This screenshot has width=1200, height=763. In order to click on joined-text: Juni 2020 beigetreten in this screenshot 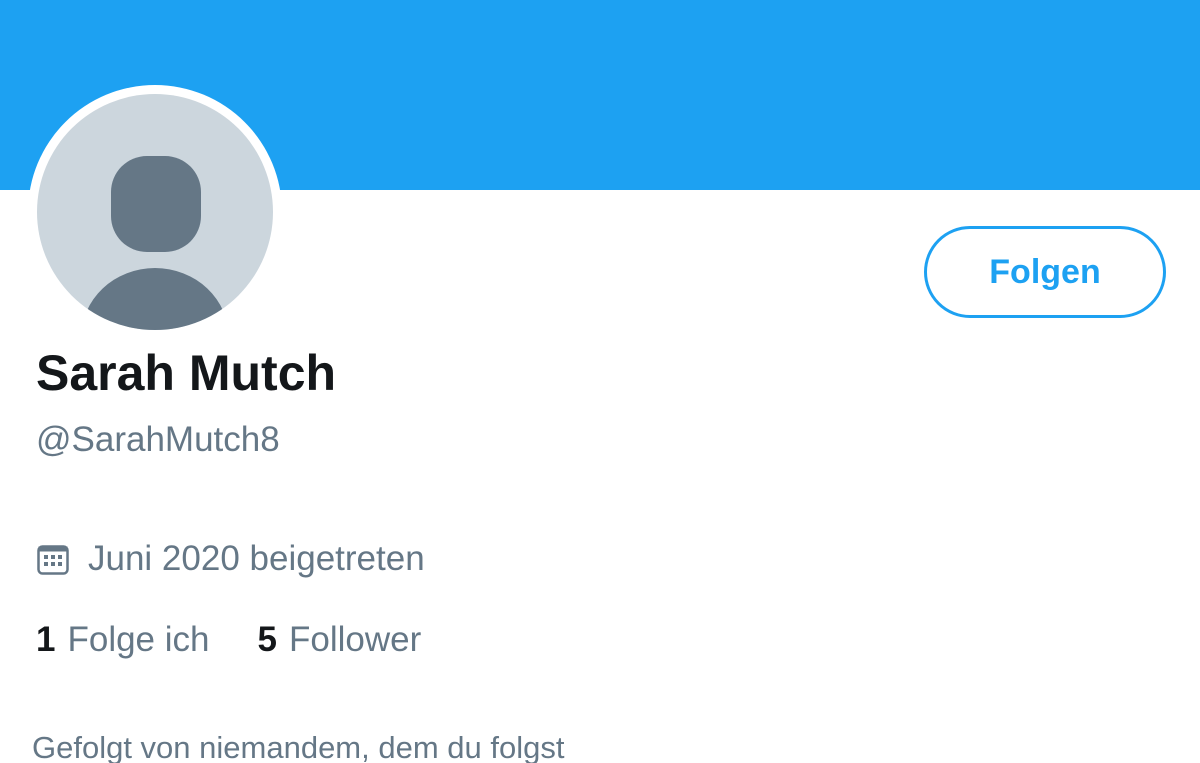, I will do `click(256, 558)`.